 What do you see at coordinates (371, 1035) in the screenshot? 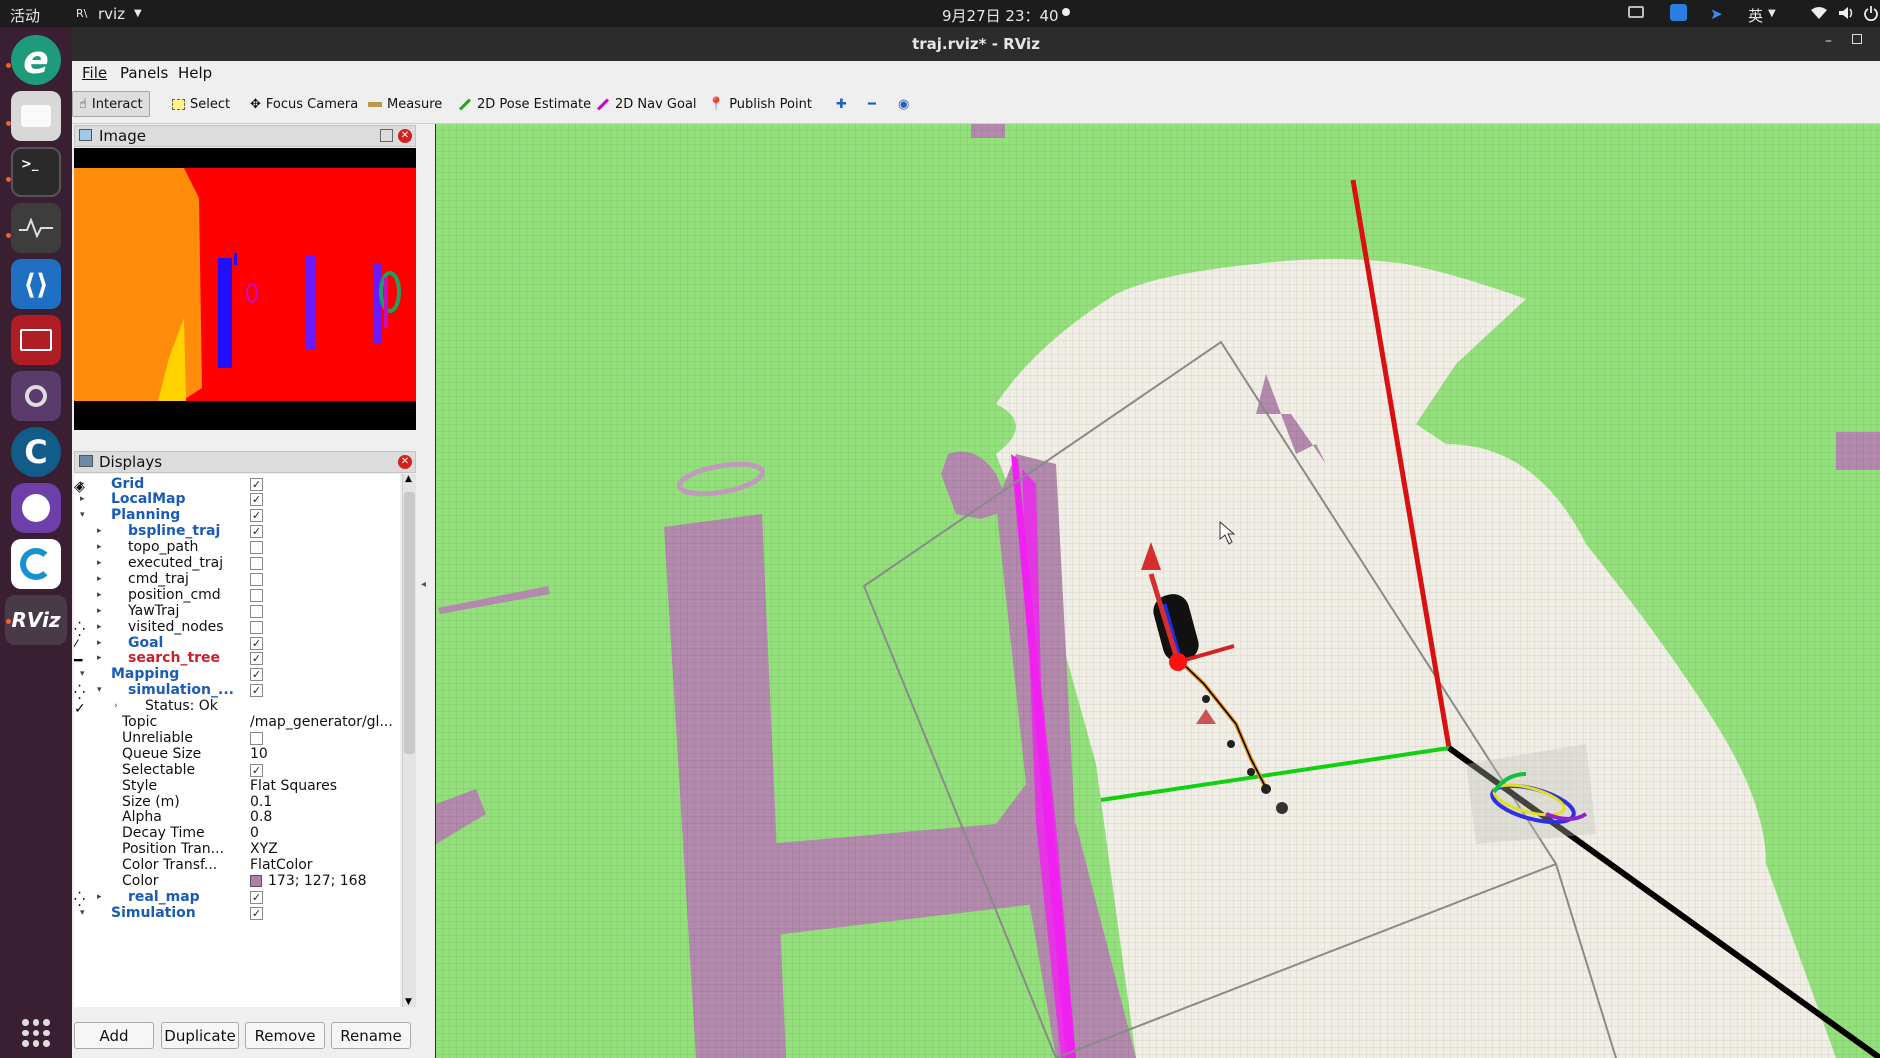
I see `rename-button: Rename` at bounding box center [371, 1035].